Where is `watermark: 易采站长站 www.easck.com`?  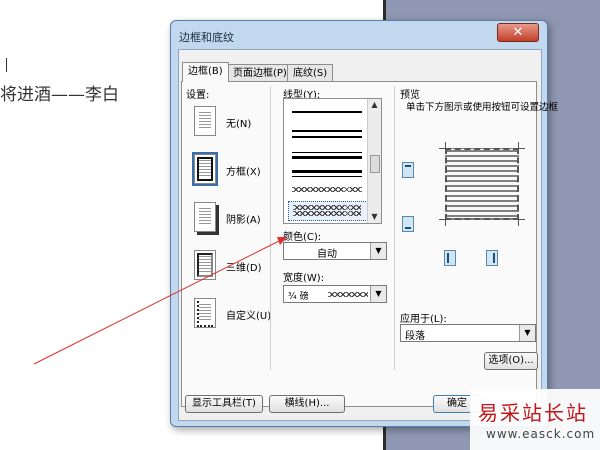 watermark: 易采站长站 www.easck.com is located at coordinates (535, 419).